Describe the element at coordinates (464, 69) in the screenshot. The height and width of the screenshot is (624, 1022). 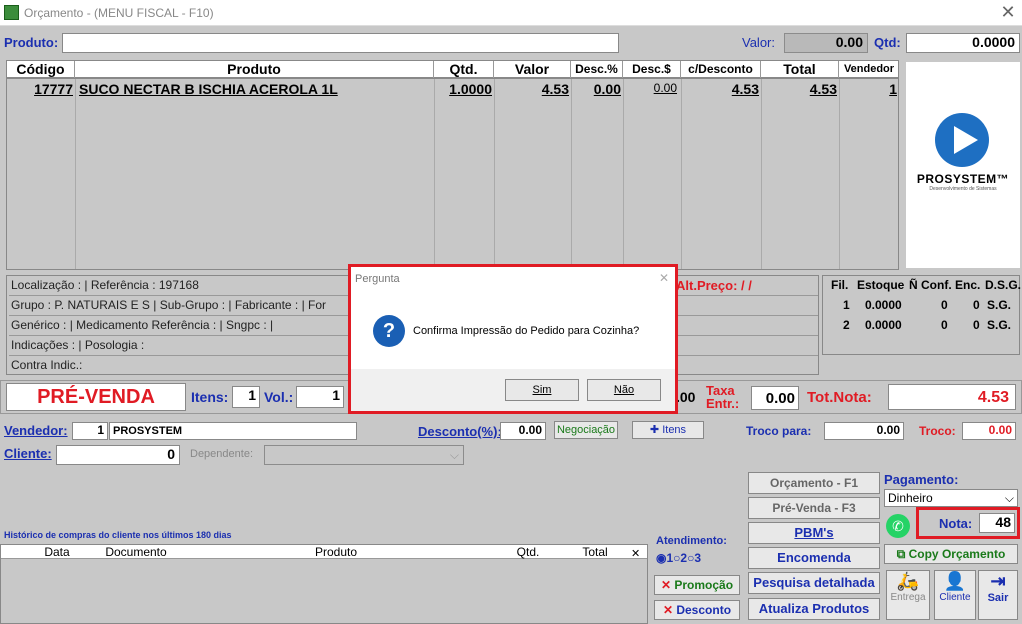
I see `col-qtd: Qtd.` at that location.